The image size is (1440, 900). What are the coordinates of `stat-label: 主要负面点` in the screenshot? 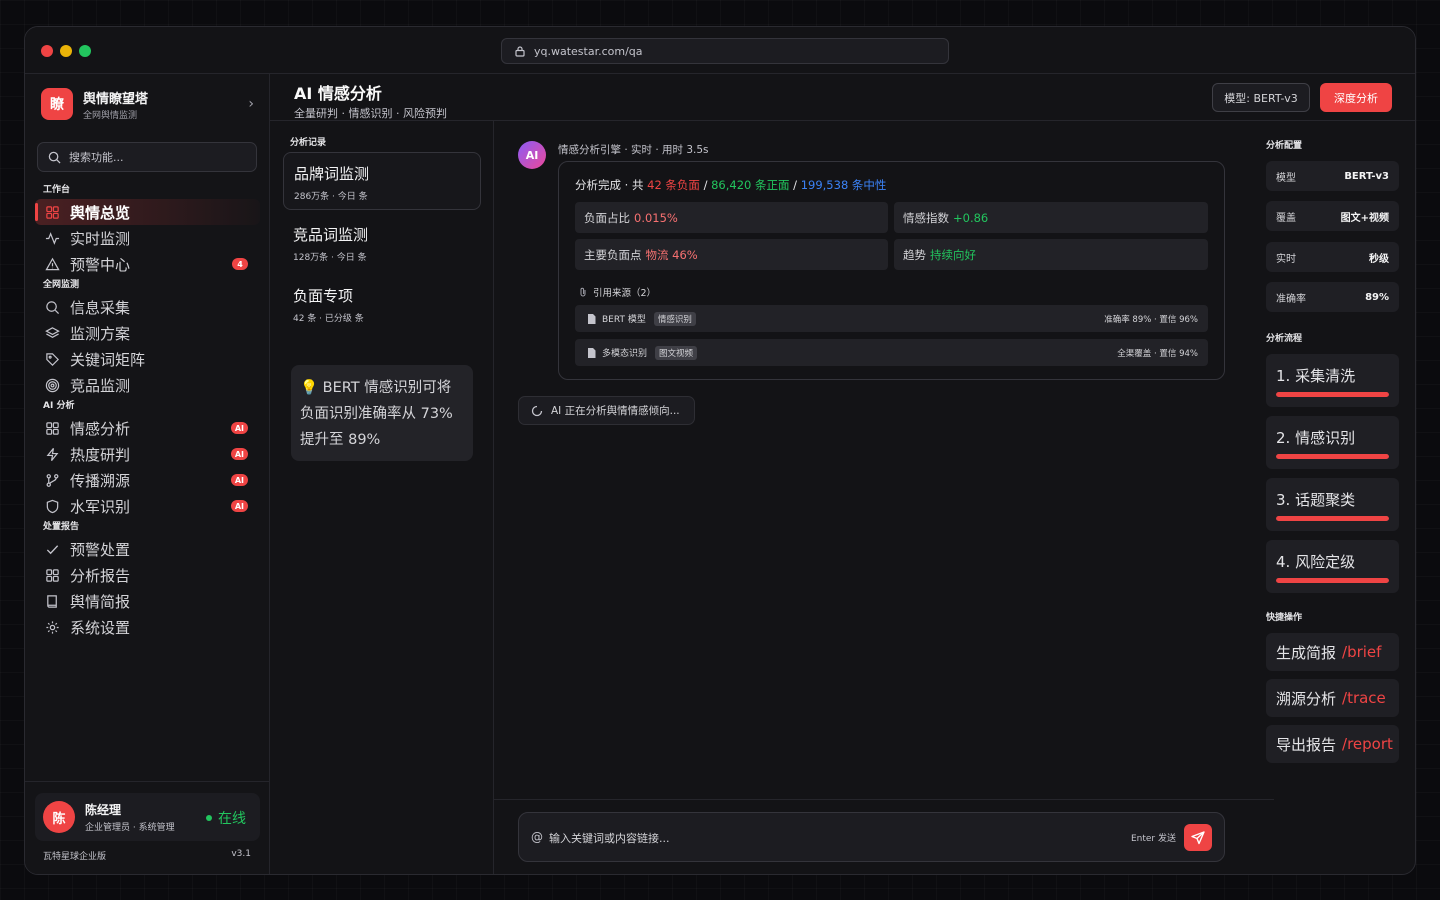 It's located at (613, 254).